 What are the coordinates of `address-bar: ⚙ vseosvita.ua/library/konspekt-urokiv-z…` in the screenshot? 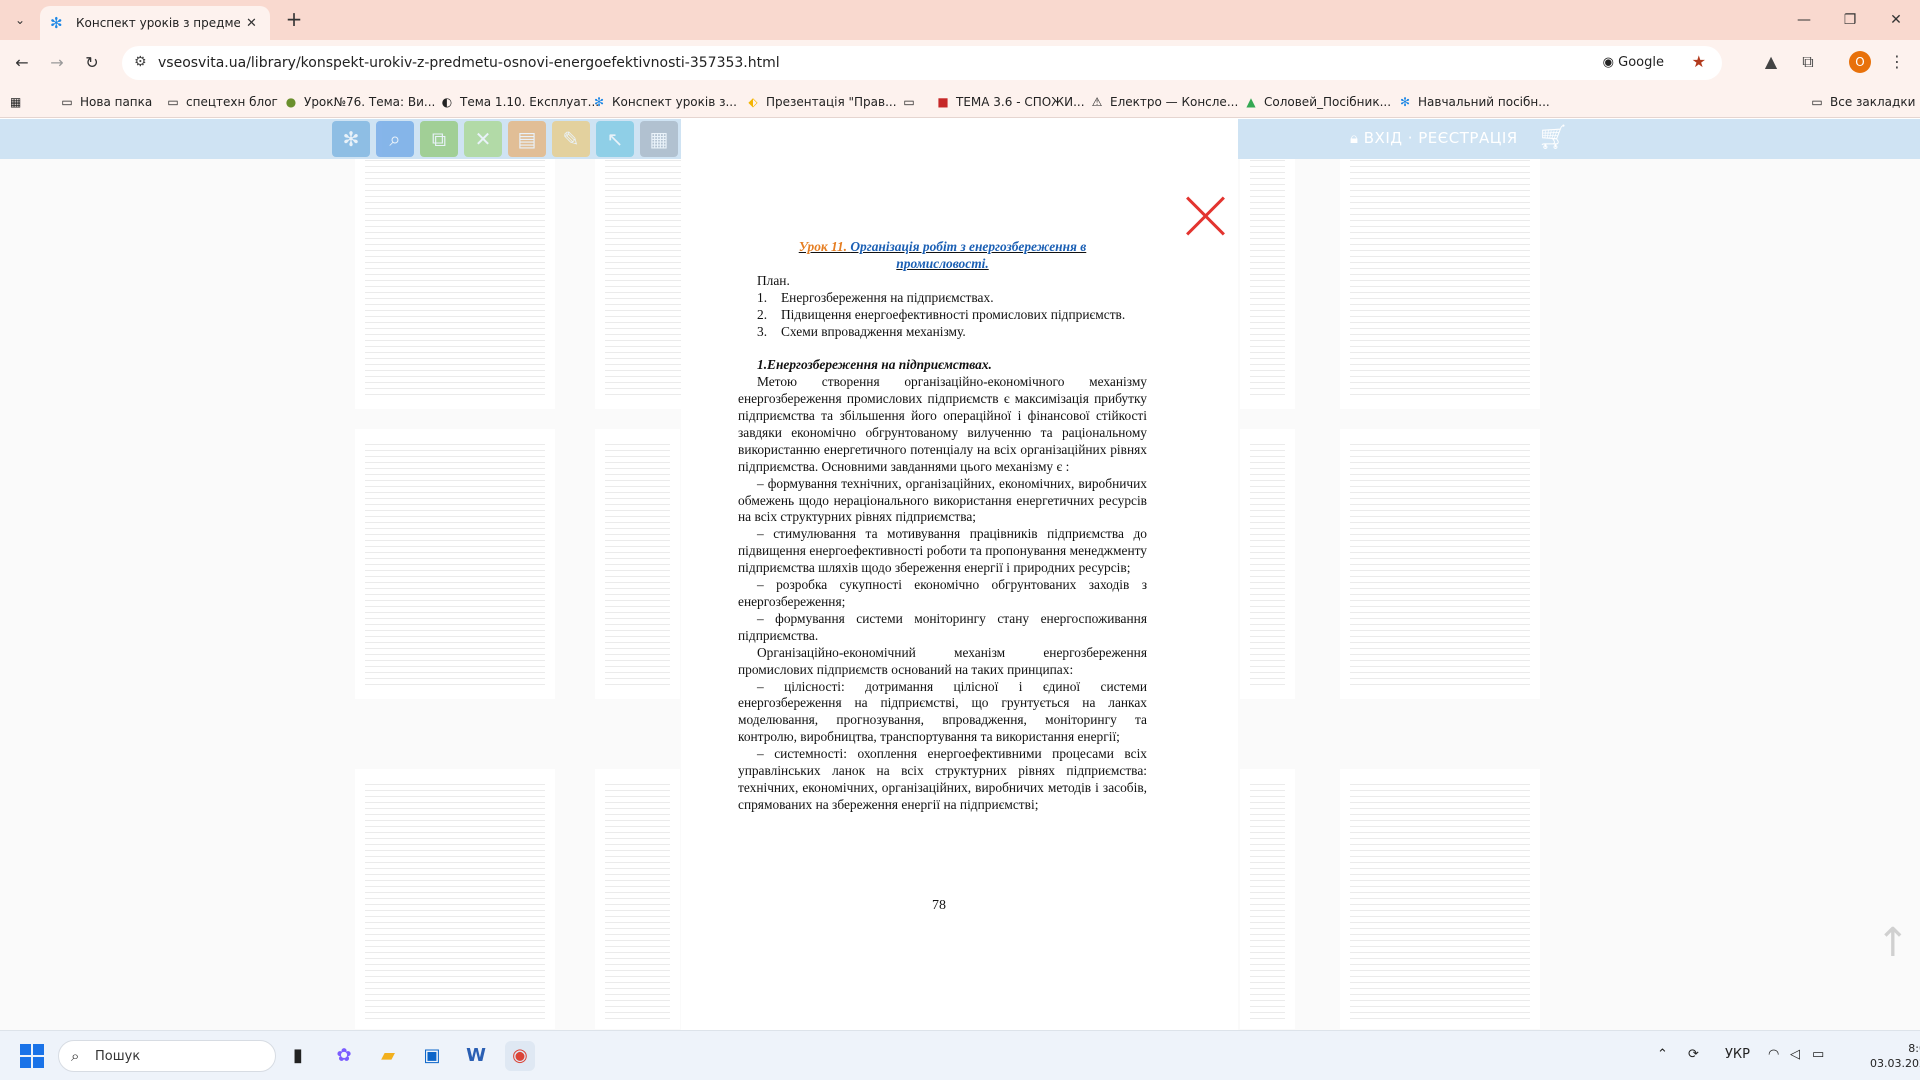 It's located at (922, 63).